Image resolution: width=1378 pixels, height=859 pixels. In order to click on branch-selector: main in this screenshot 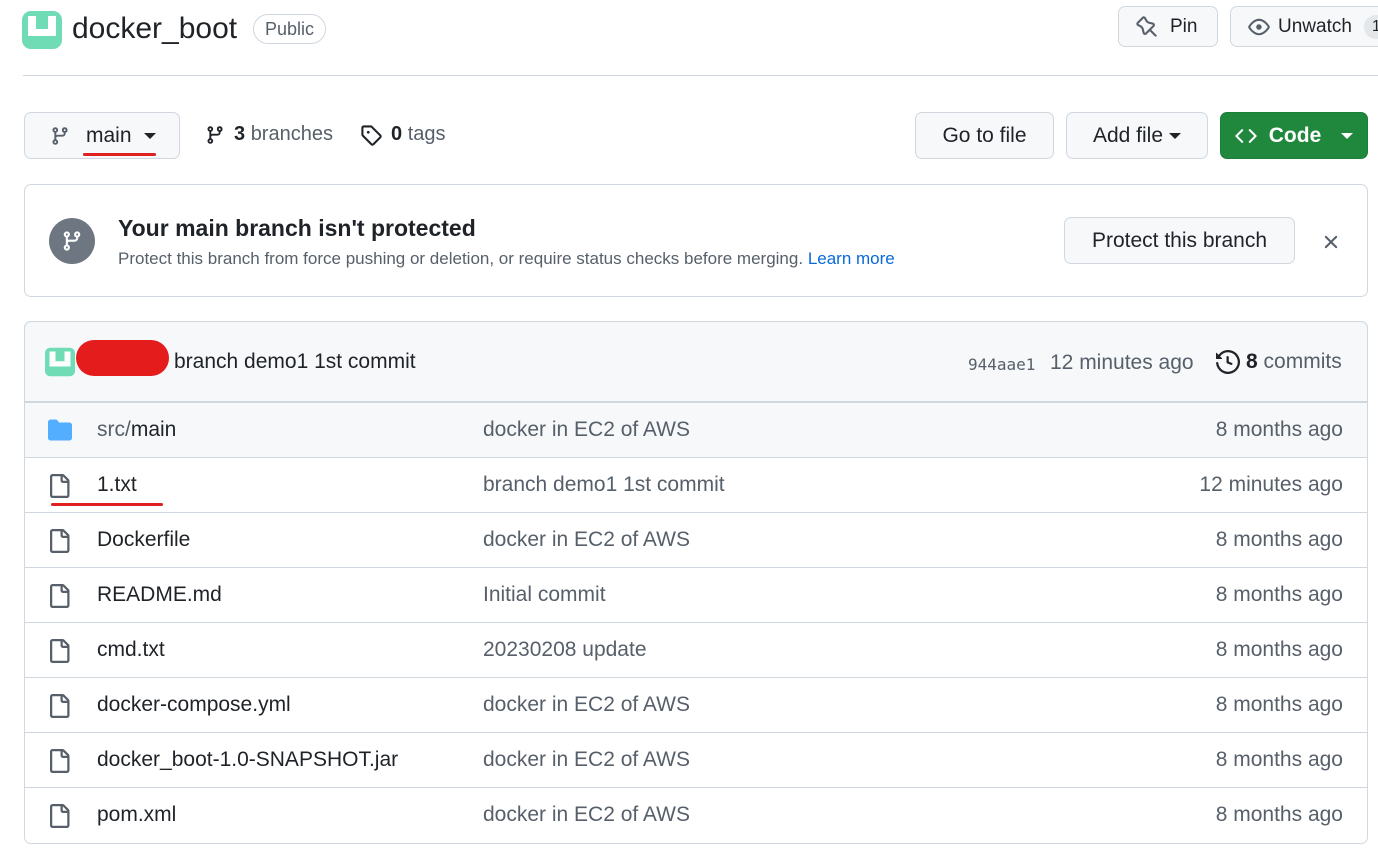, I will do `click(102, 135)`.